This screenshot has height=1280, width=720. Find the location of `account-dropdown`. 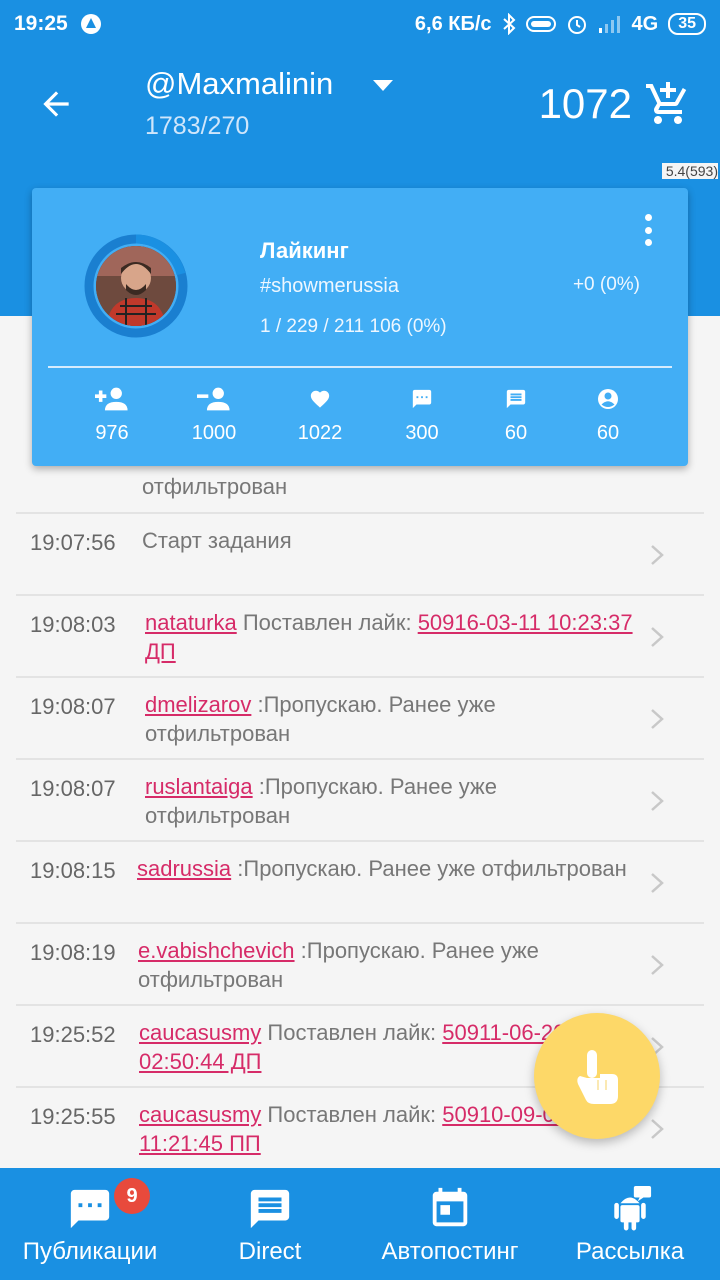

account-dropdown is located at coordinates (383, 86).